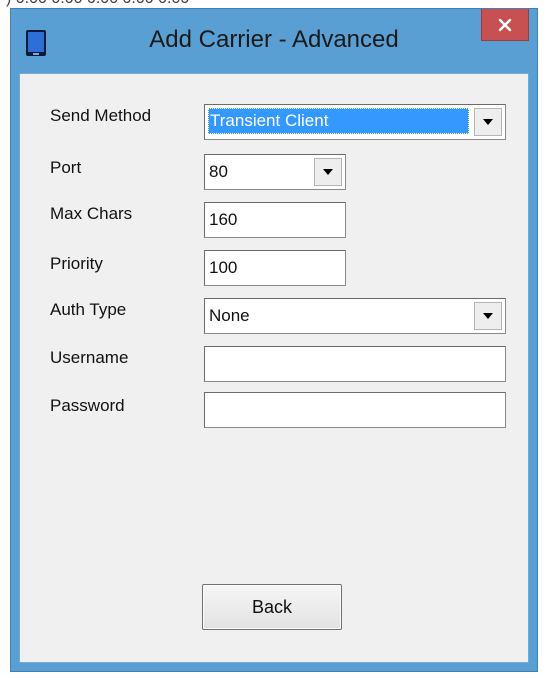 The width and height of the screenshot is (554, 679). I want to click on username-label: Username, so click(89, 357).